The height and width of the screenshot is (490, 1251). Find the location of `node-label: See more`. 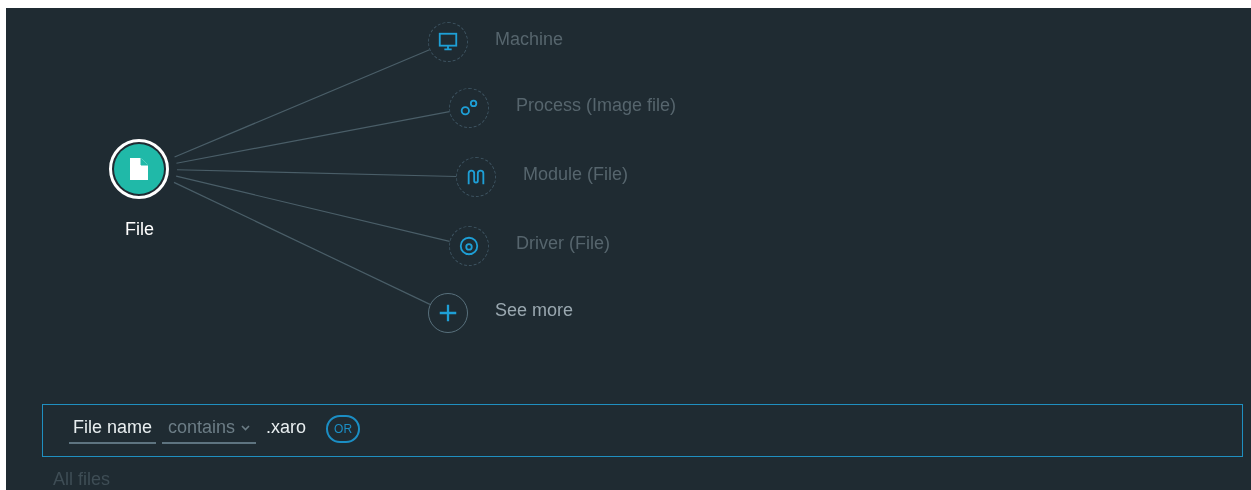

node-label: See more is located at coordinates (534, 310).